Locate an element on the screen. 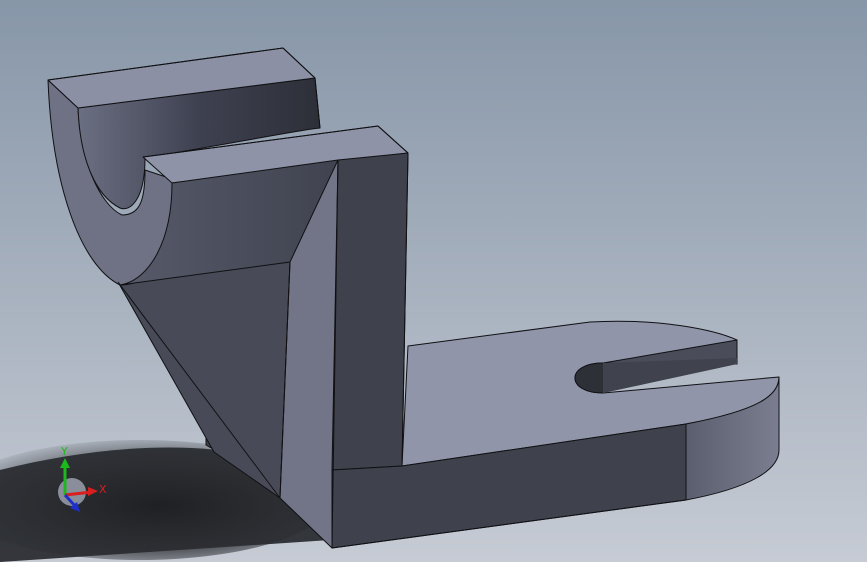  triad-x-label: X is located at coordinates (103, 489).